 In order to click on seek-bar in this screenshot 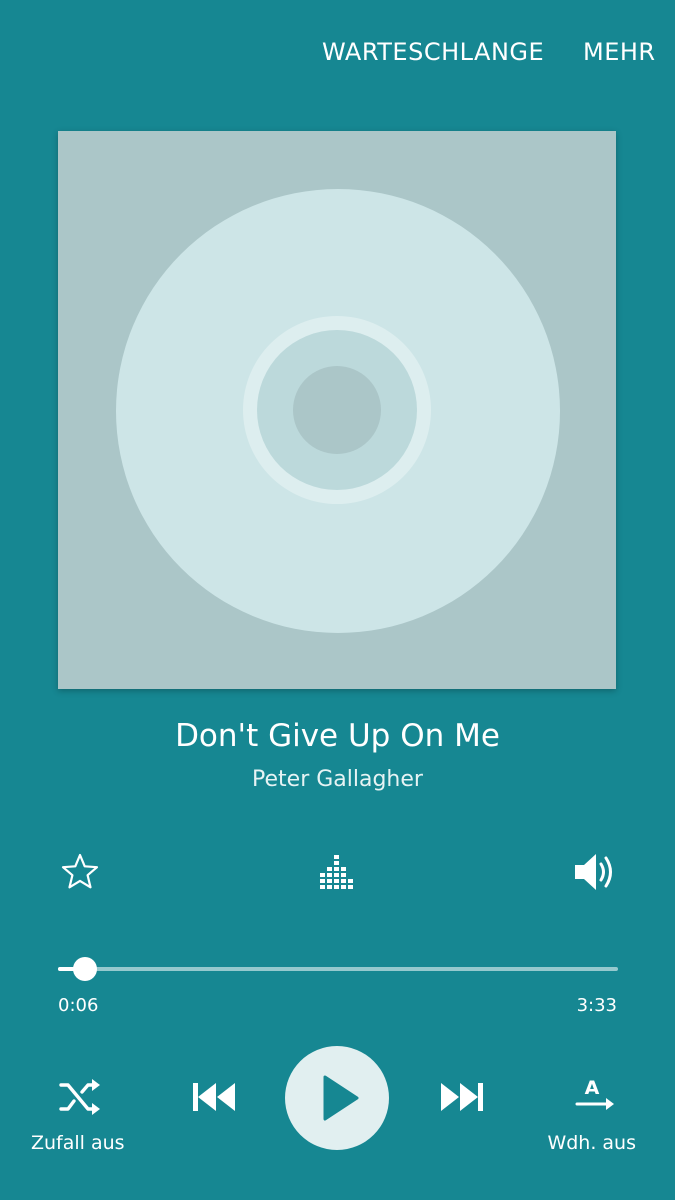, I will do `click(338, 969)`.